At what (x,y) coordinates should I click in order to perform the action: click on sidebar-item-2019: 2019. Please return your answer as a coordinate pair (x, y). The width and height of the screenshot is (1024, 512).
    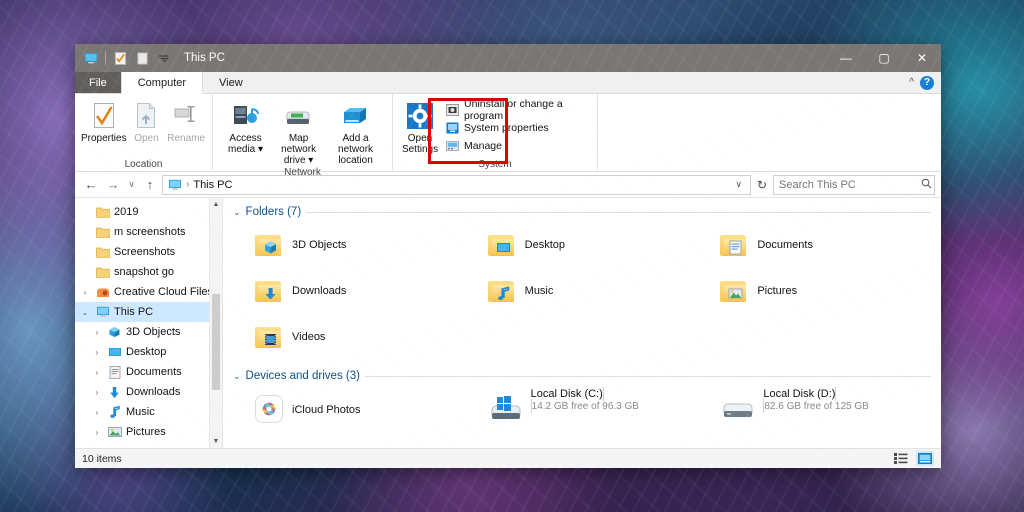
    Looking at the image, I should click on (148, 212).